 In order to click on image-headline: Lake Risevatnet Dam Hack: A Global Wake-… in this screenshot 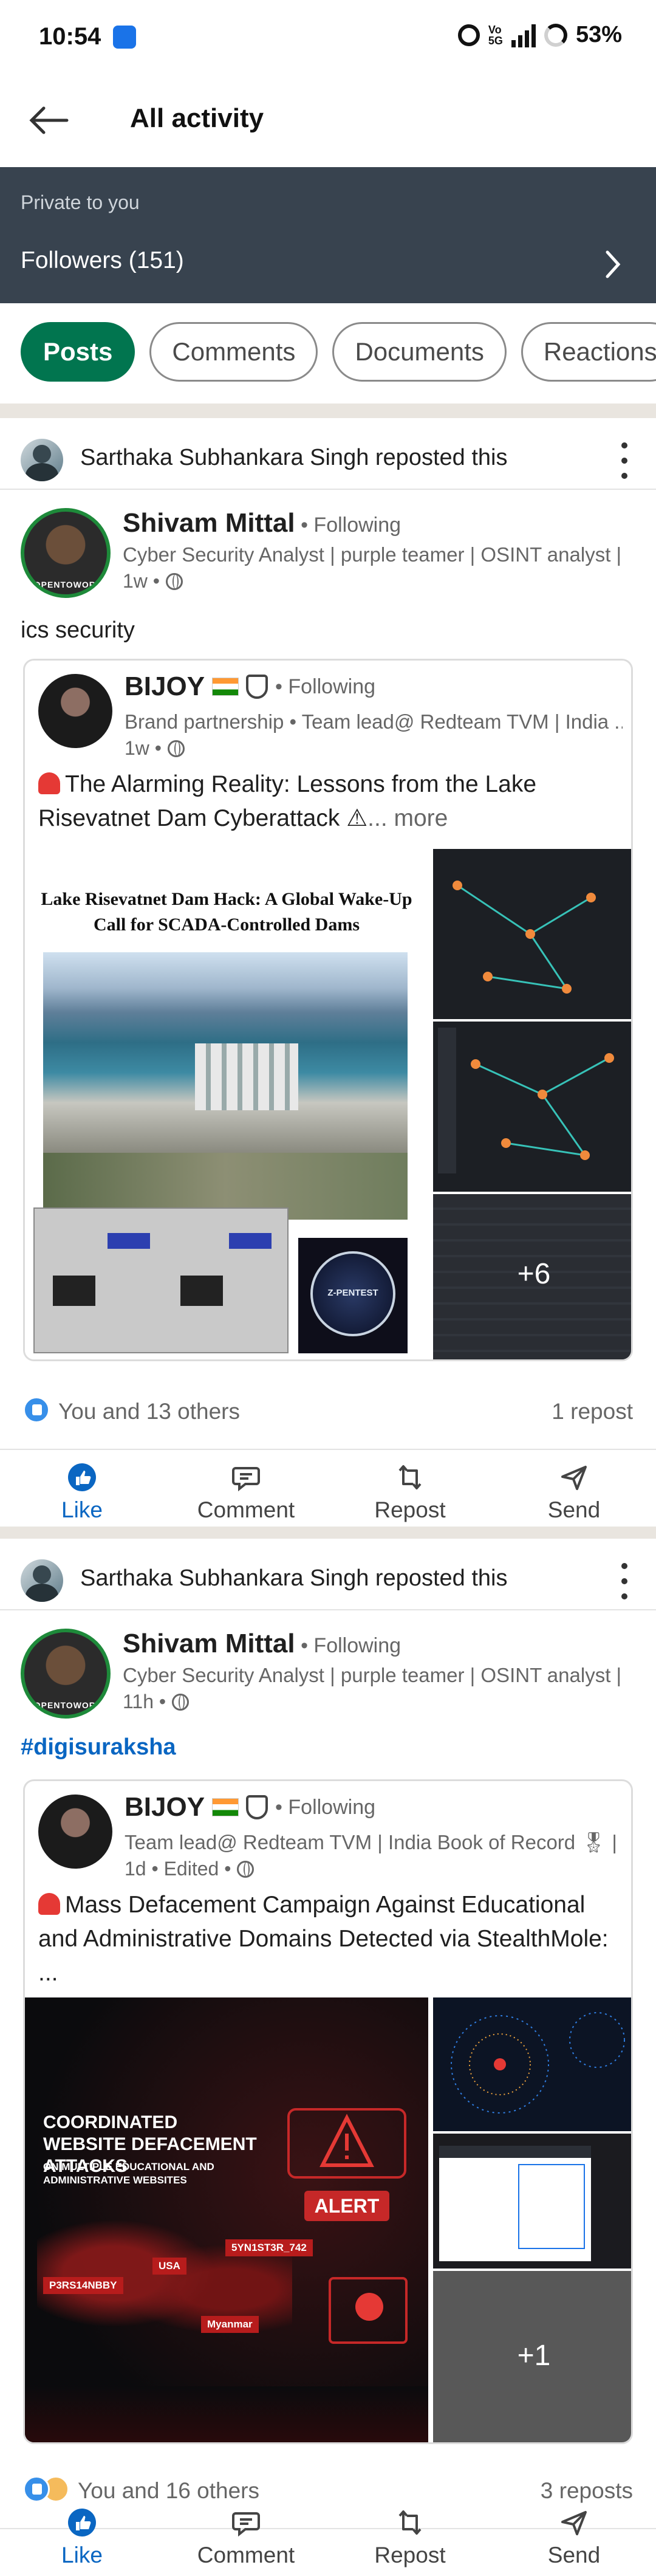, I will do `click(226, 912)`.